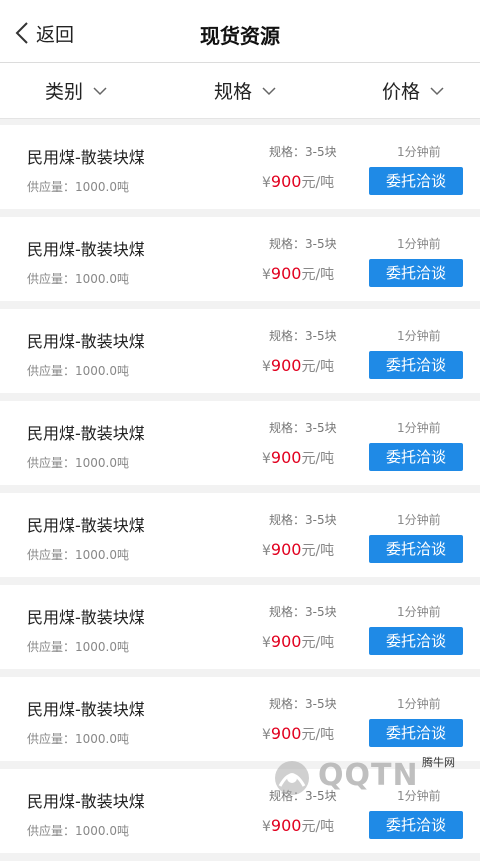 The width and height of the screenshot is (480, 861). I want to click on filter-category: 类别, so click(76, 90).